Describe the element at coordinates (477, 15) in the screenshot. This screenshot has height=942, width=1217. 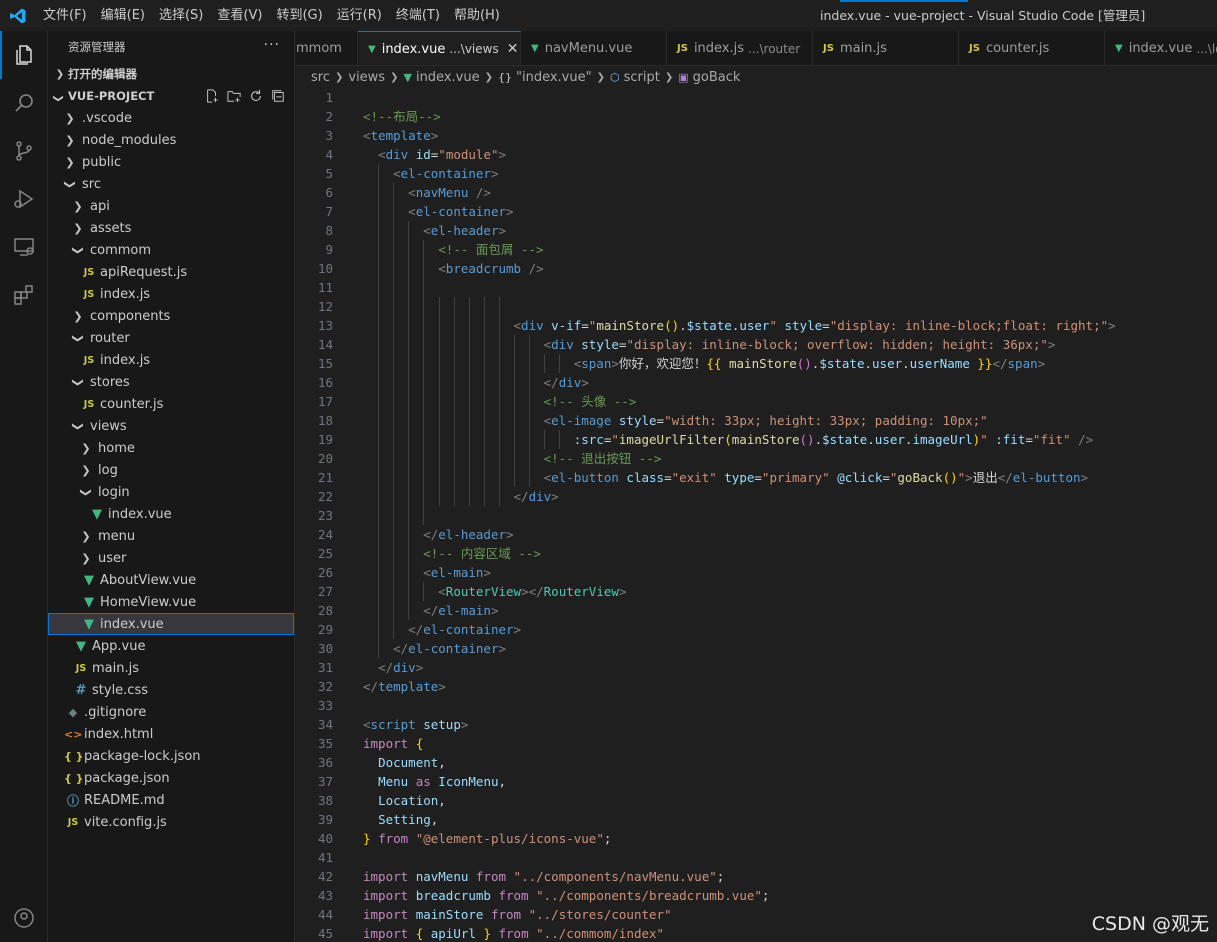
I see `menu-item-7: 帮助(H)` at that location.